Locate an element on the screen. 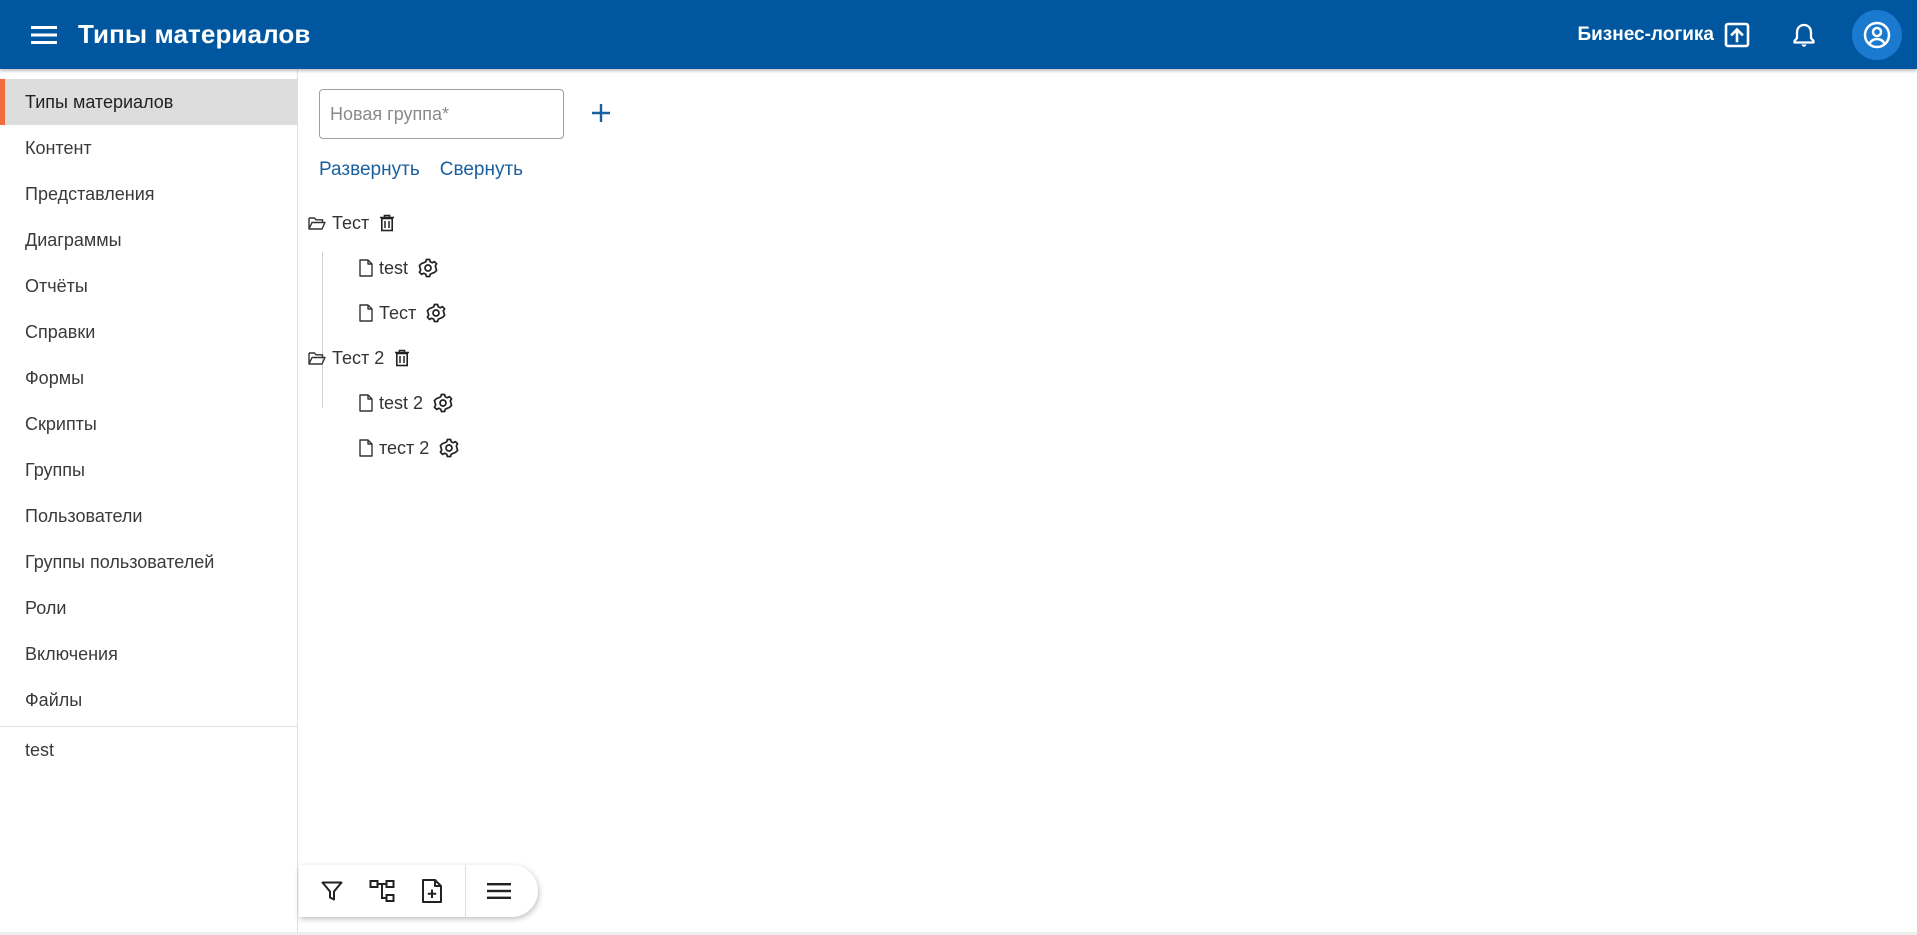  sidebar-item-label: Группы пользователей is located at coordinates (120, 561).